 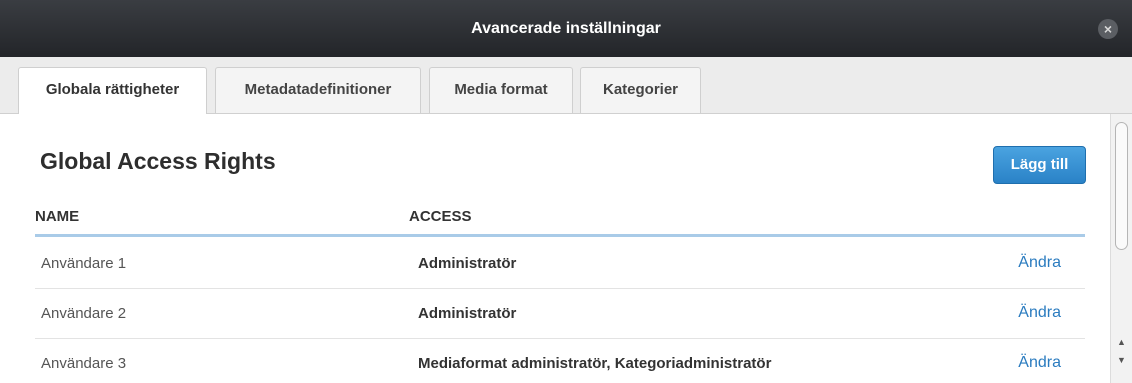 I want to click on column-header-name: NAME, so click(x=57, y=216).